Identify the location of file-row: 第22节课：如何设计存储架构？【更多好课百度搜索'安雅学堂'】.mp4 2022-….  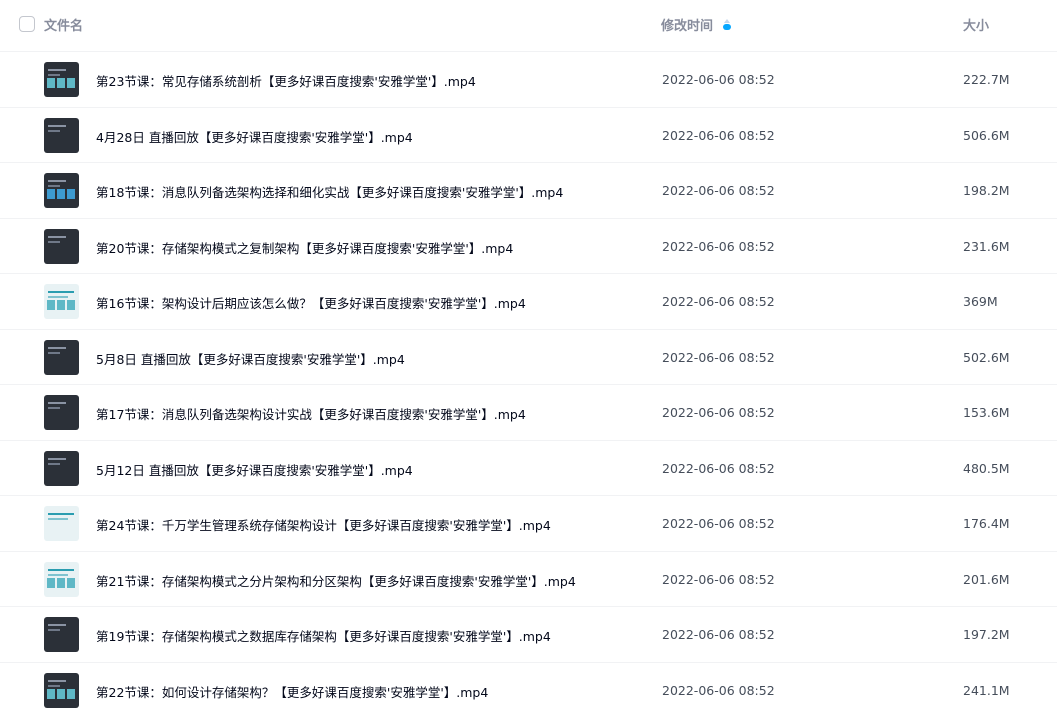
(528, 689).